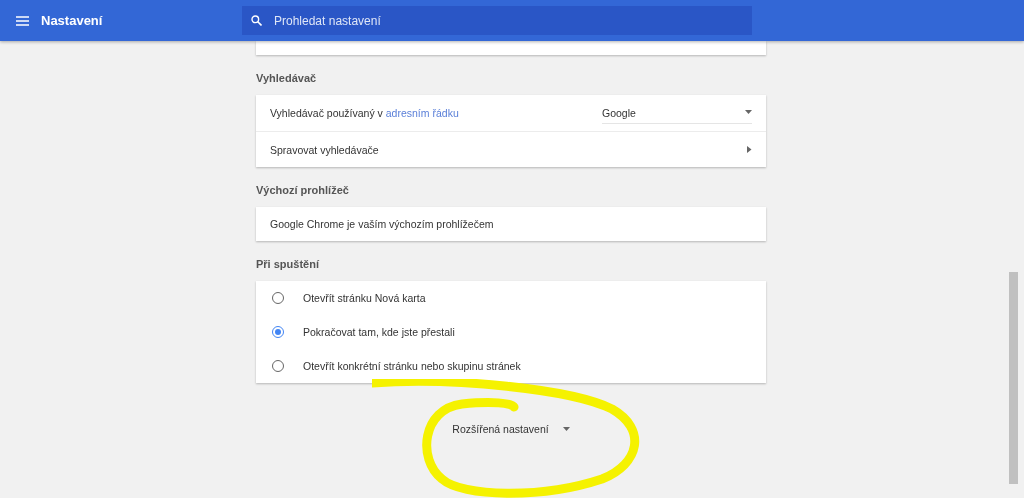  Describe the element at coordinates (365, 298) in the screenshot. I see `radio-label: Otevřít stránku Nová karta` at that location.